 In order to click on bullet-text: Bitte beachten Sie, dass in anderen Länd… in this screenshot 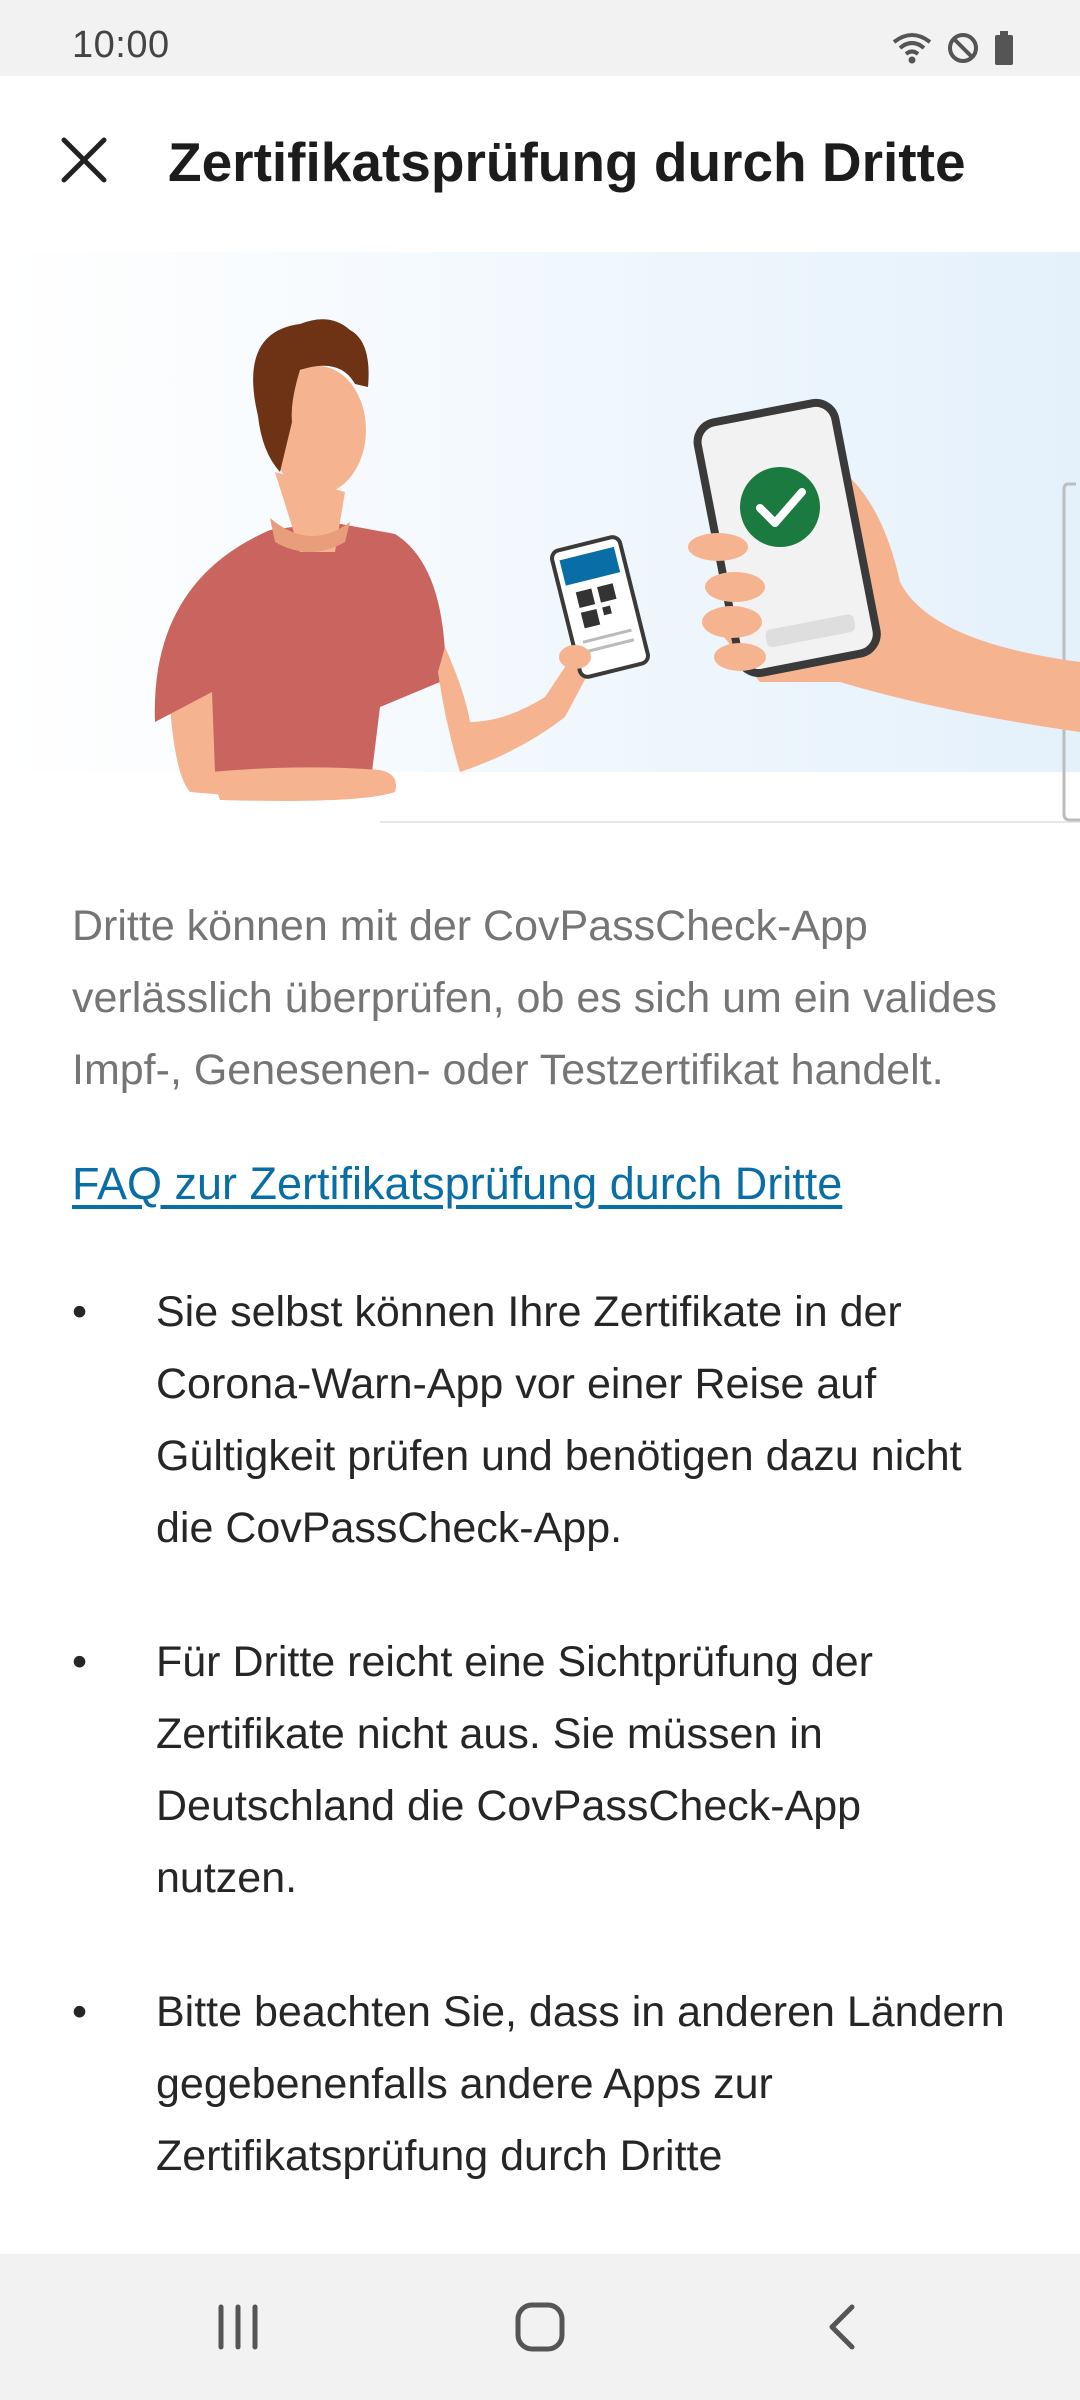, I will do `click(580, 2084)`.